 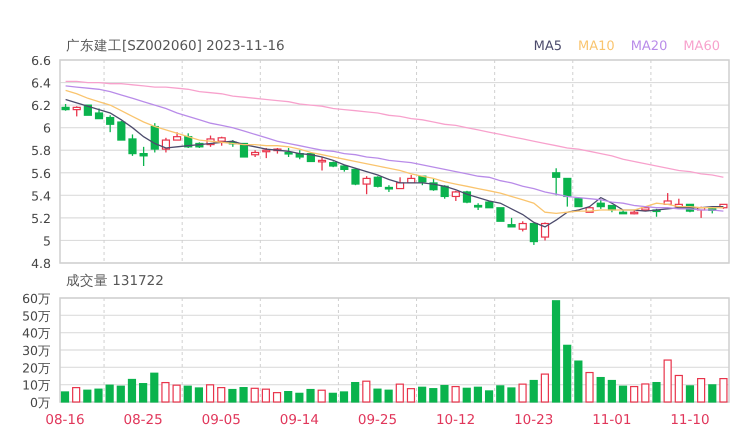 I want to click on axis-label: 6.4, so click(x=41, y=83).